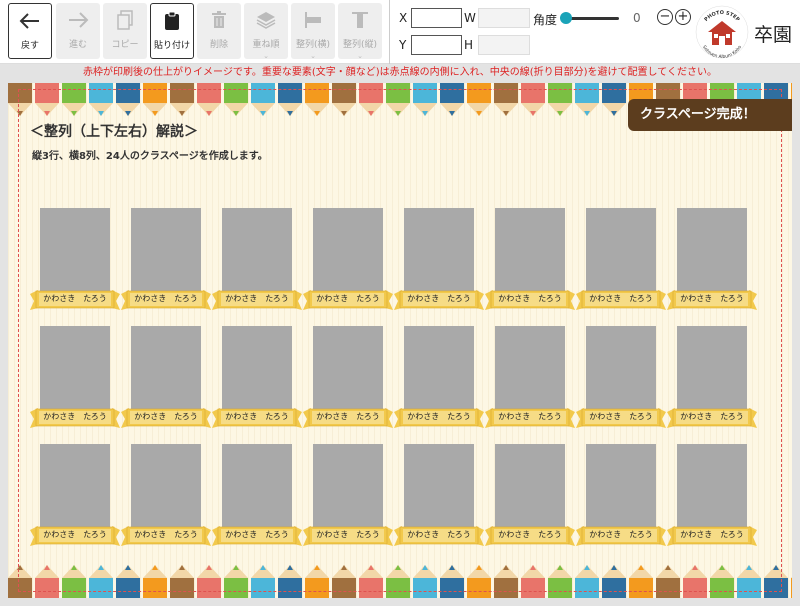  What do you see at coordinates (78, 31) in the screenshot?
I see `toolbar-button-arrow-right: 進む` at bounding box center [78, 31].